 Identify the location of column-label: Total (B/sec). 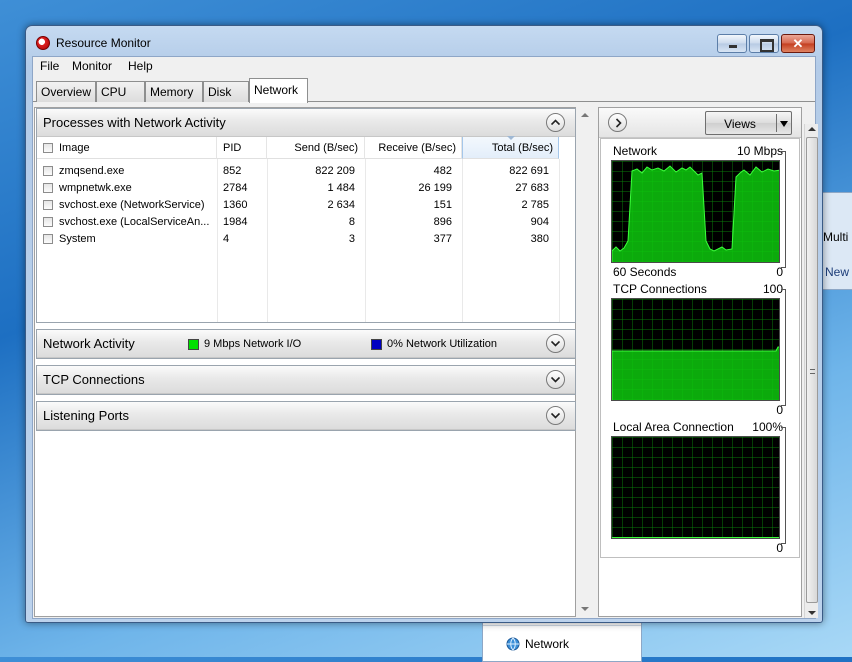
(522, 148).